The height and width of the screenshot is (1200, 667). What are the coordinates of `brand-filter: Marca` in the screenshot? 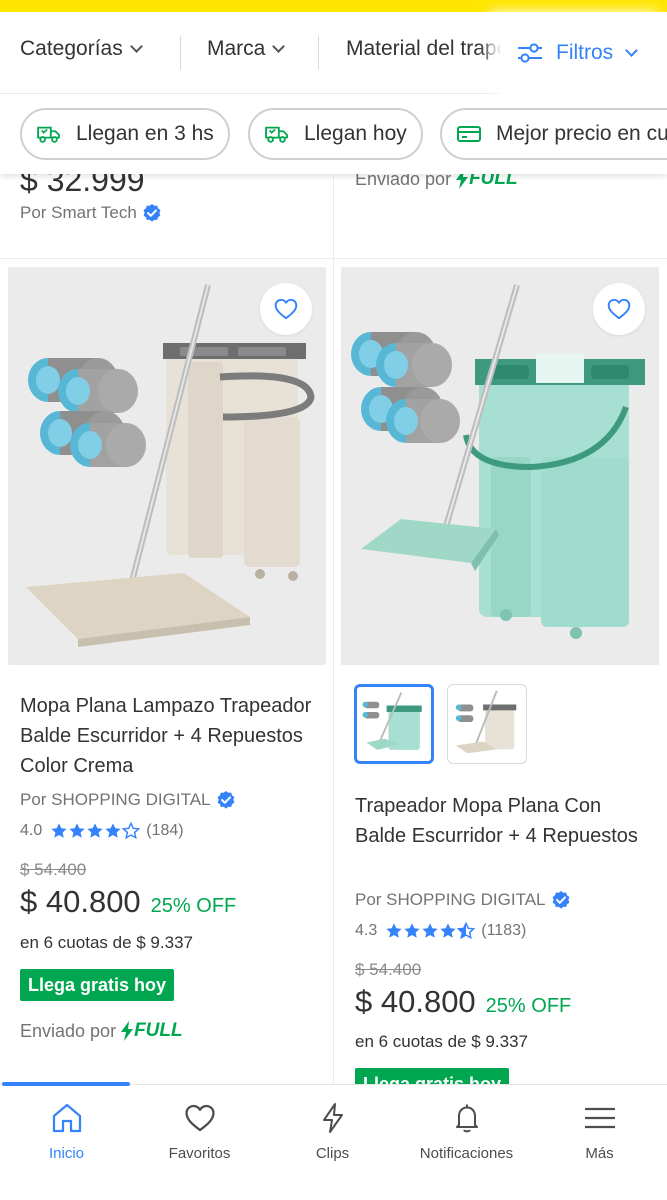 It's located at (246, 49).